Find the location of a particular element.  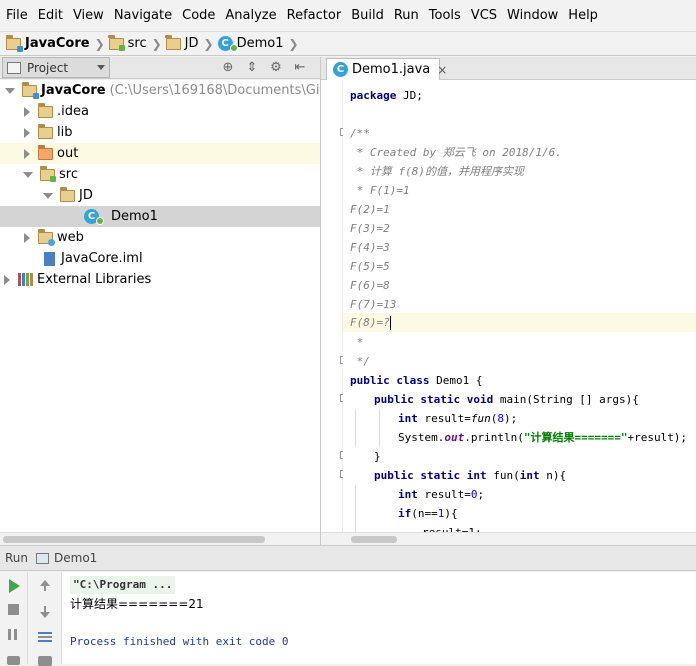

console-exit-line: Process finished with exit code 0 is located at coordinates (179, 641).